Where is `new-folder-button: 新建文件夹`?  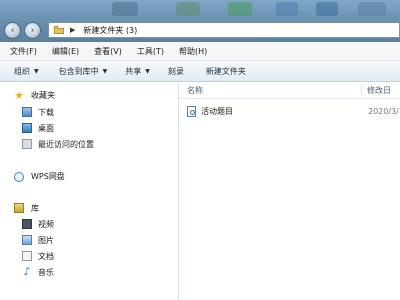
new-folder-button: 新建文件夹 is located at coordinates (226, 71).